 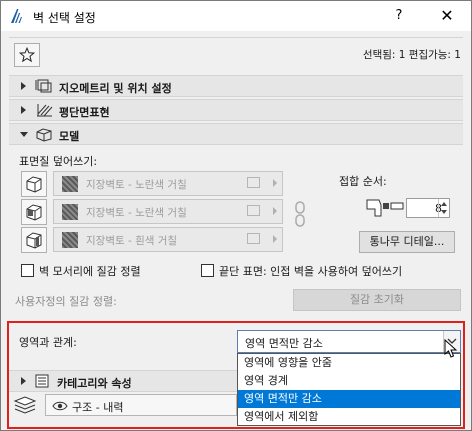 I want to click on category-properties-icon, so click(x=42, y=381).